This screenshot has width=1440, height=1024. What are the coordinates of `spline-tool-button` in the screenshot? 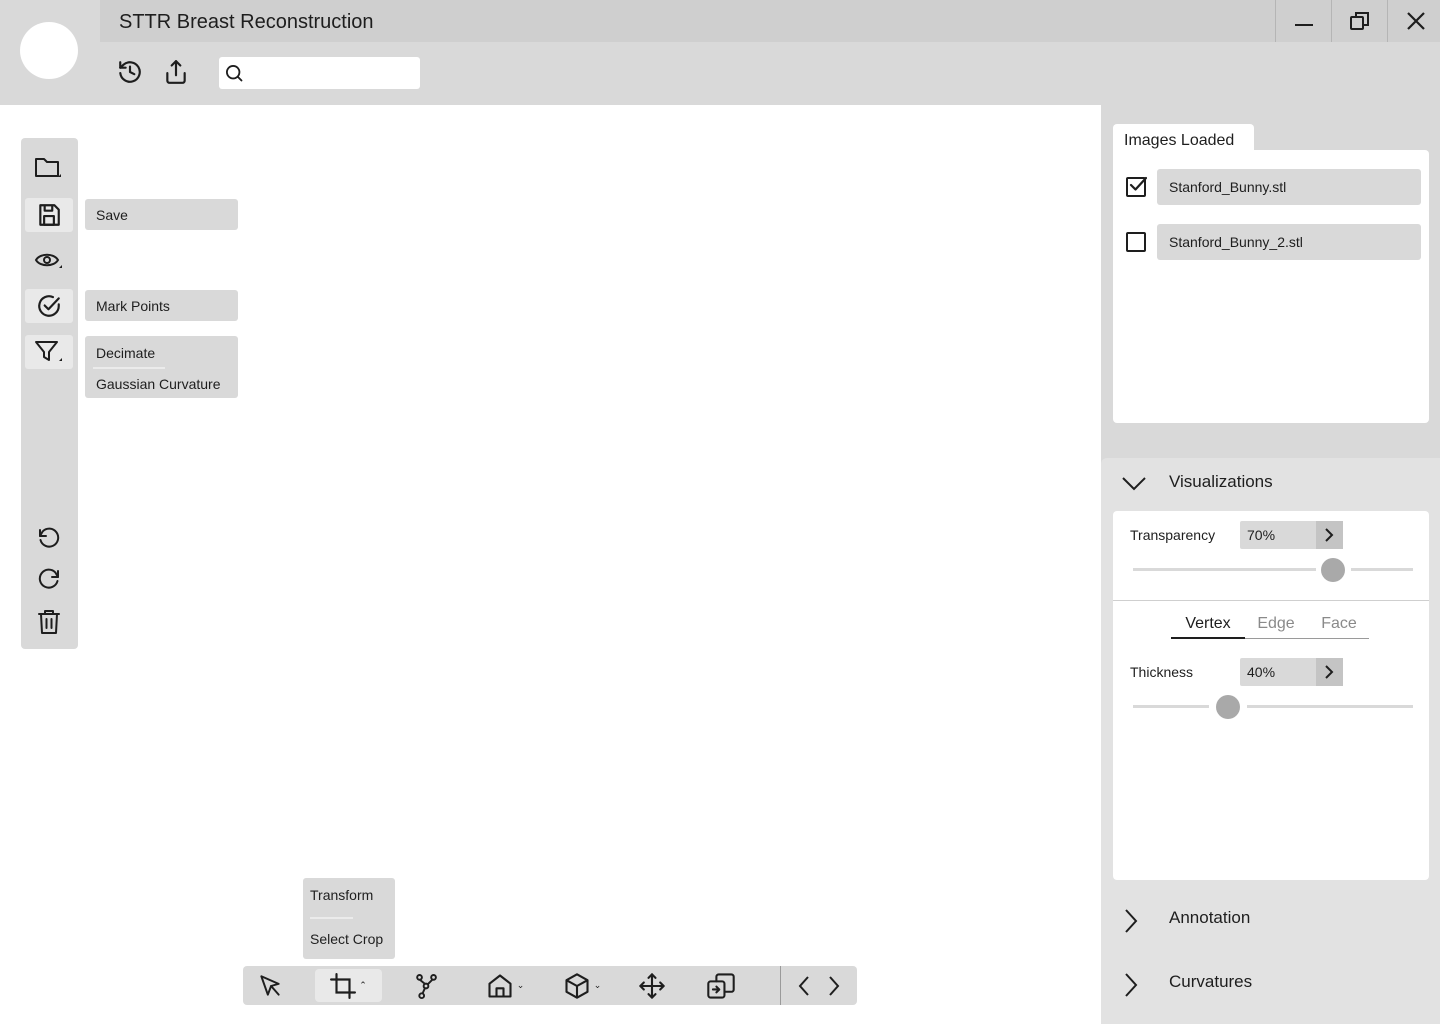 It's located at (426, 985).